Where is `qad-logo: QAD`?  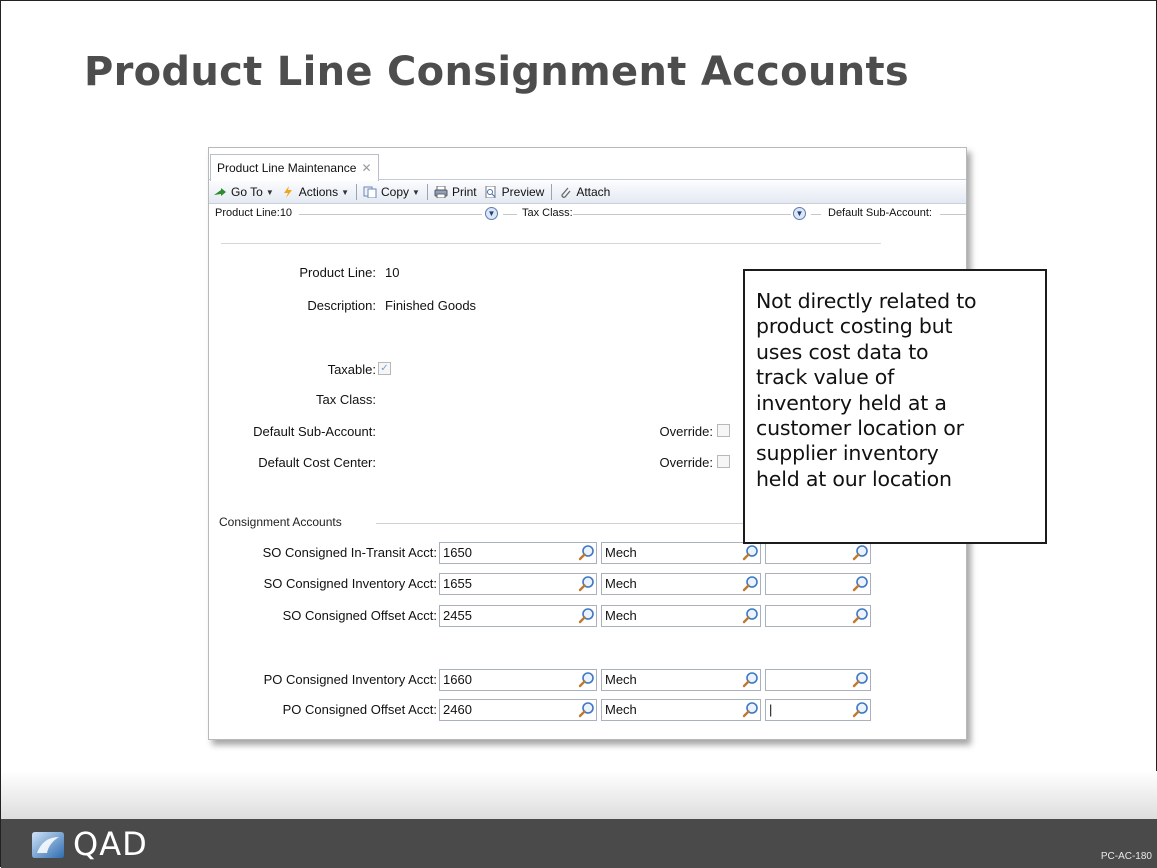
qad-logo: QAD is located at coordinates (89, 844).